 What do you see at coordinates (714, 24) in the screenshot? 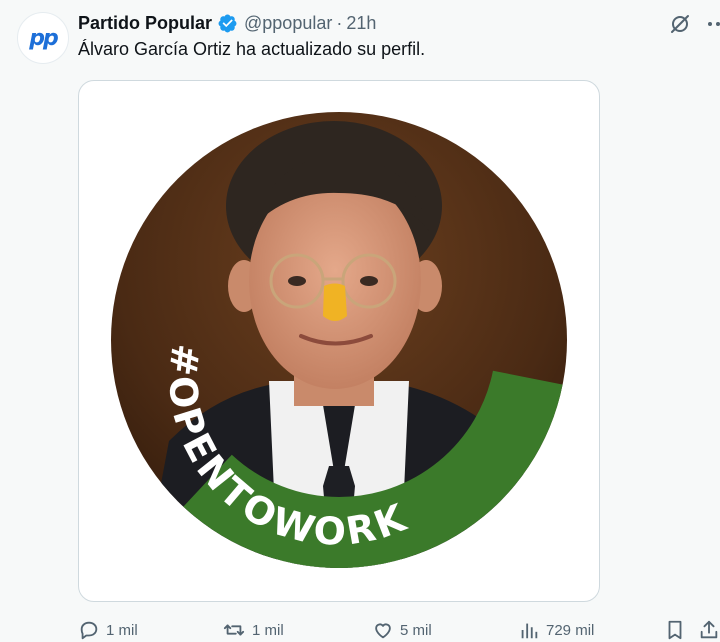
I see `more-icon` at bounding box center [714, 24].